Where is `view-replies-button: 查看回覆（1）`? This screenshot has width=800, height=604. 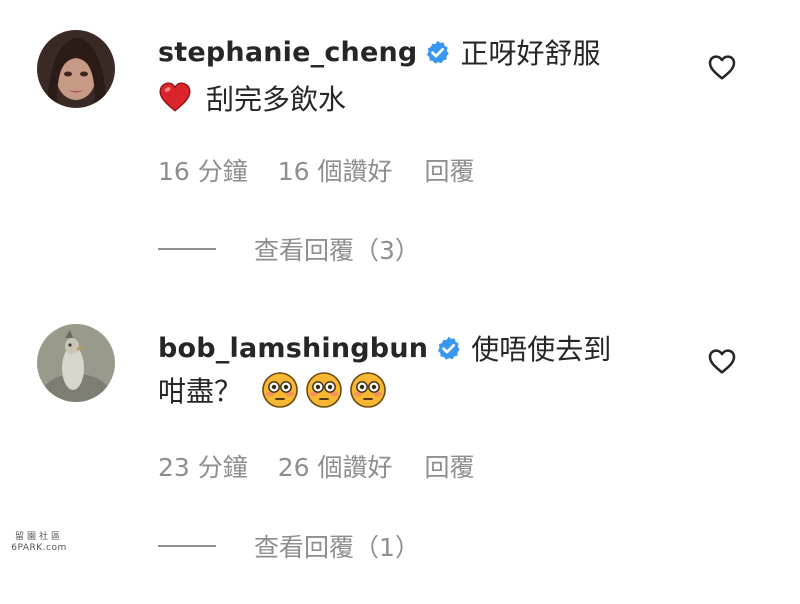
view-replies-button: 查看回覆（1） is located at coordinates (289, 546).